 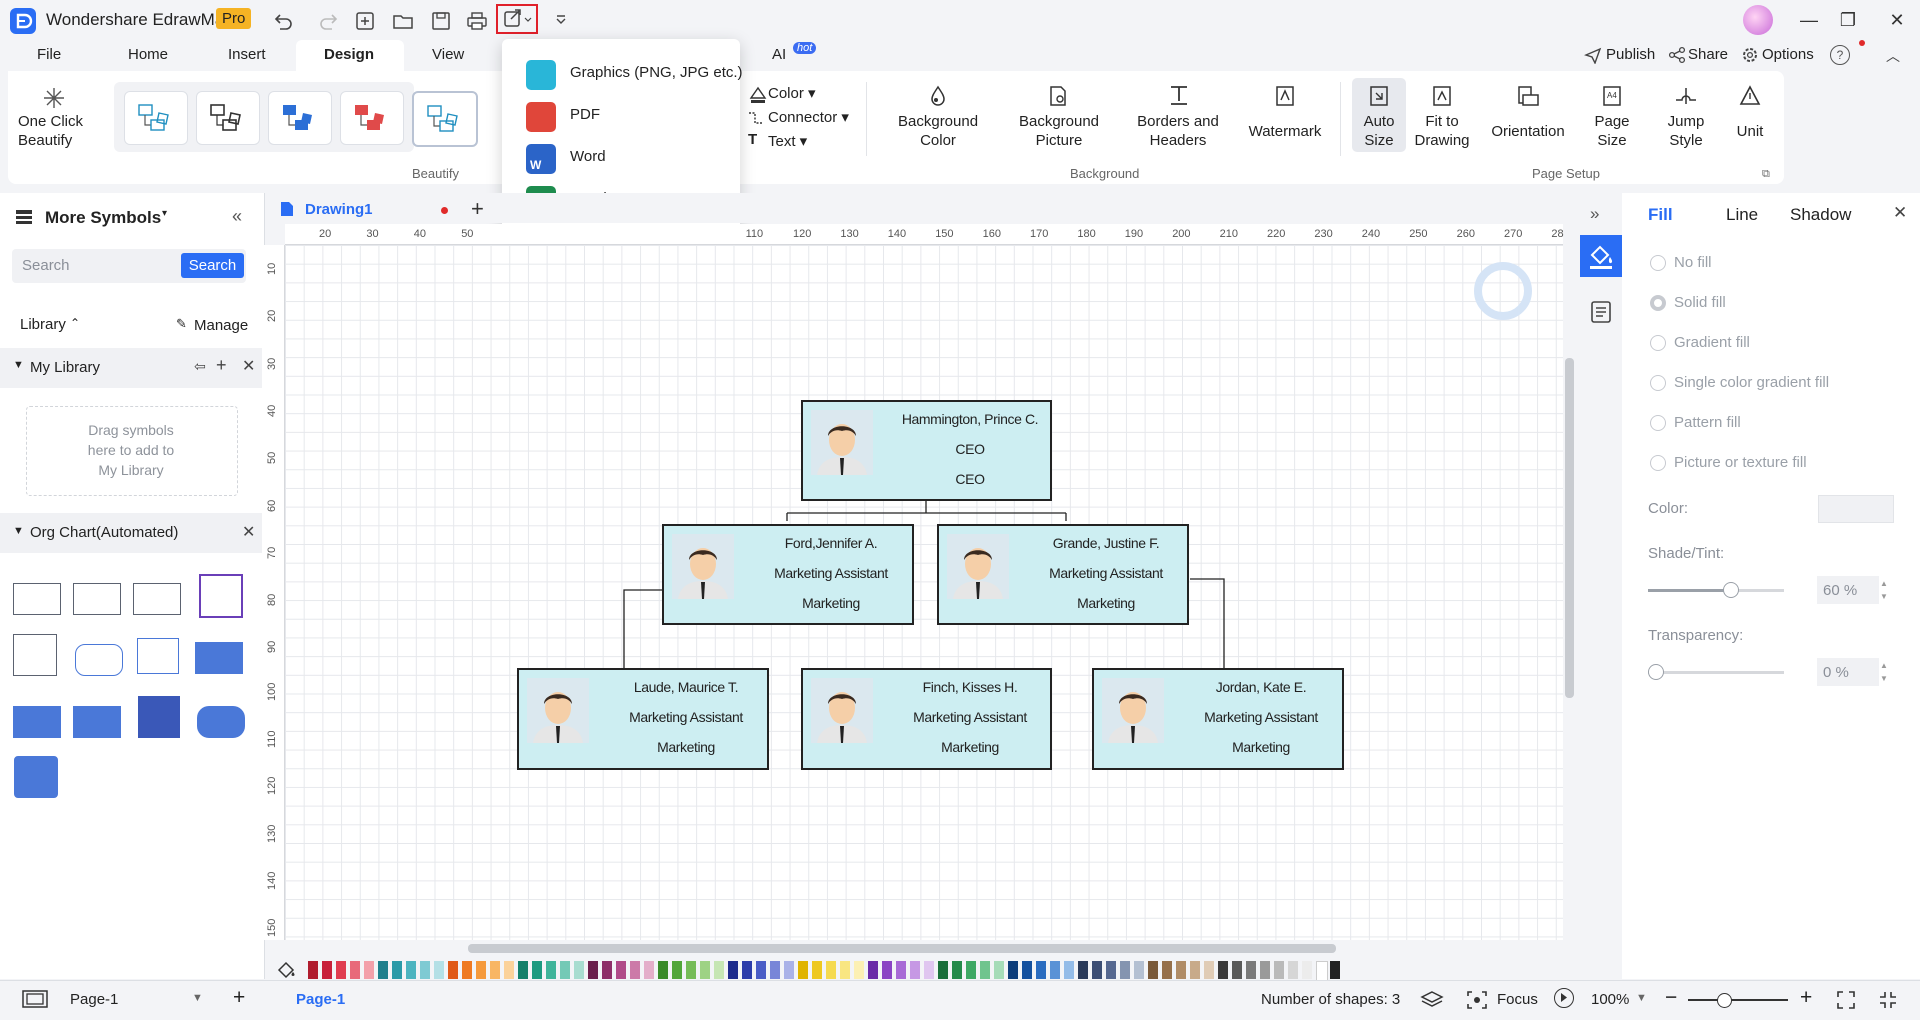 I want to click on zoom-dropdown-icon: ▼, so click(x=1641, y=998).